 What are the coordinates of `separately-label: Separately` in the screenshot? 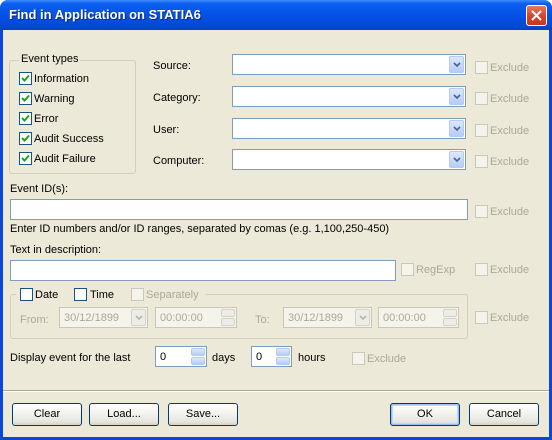 It's located at (172, 295).